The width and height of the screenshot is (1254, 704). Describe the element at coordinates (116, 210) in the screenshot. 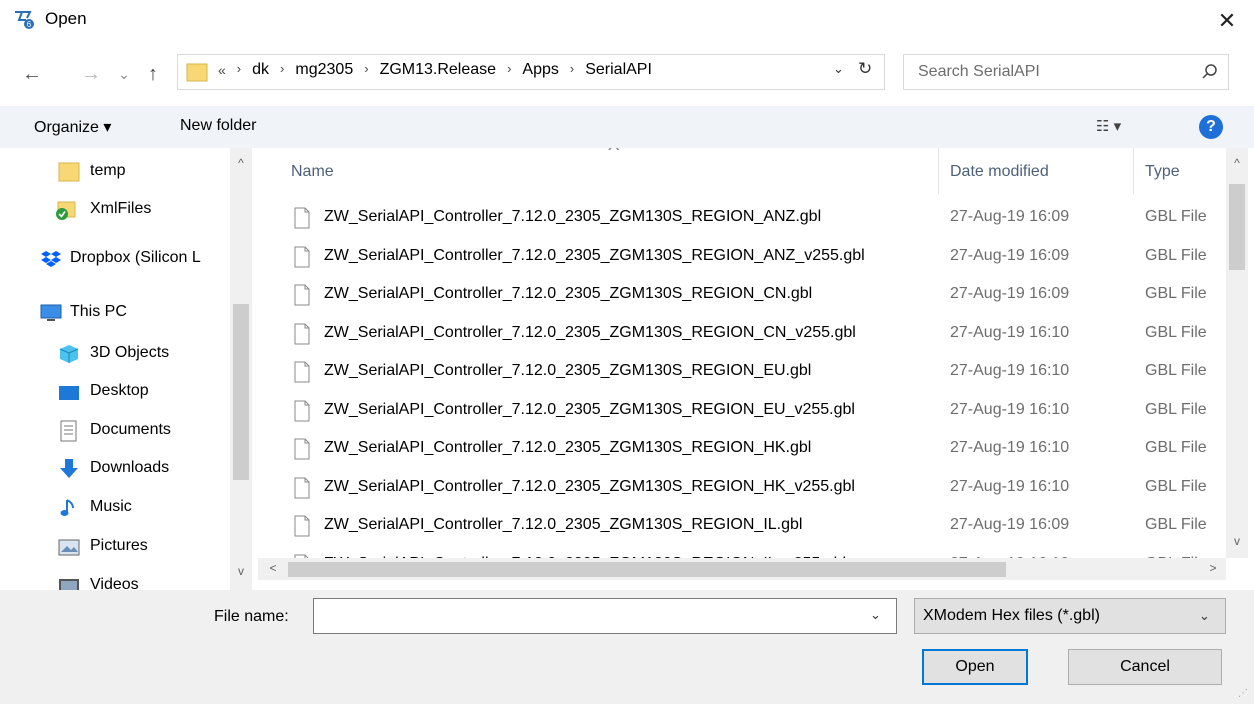

I see `sidebar-item-xmlfiles: XmlFiles` at that location.